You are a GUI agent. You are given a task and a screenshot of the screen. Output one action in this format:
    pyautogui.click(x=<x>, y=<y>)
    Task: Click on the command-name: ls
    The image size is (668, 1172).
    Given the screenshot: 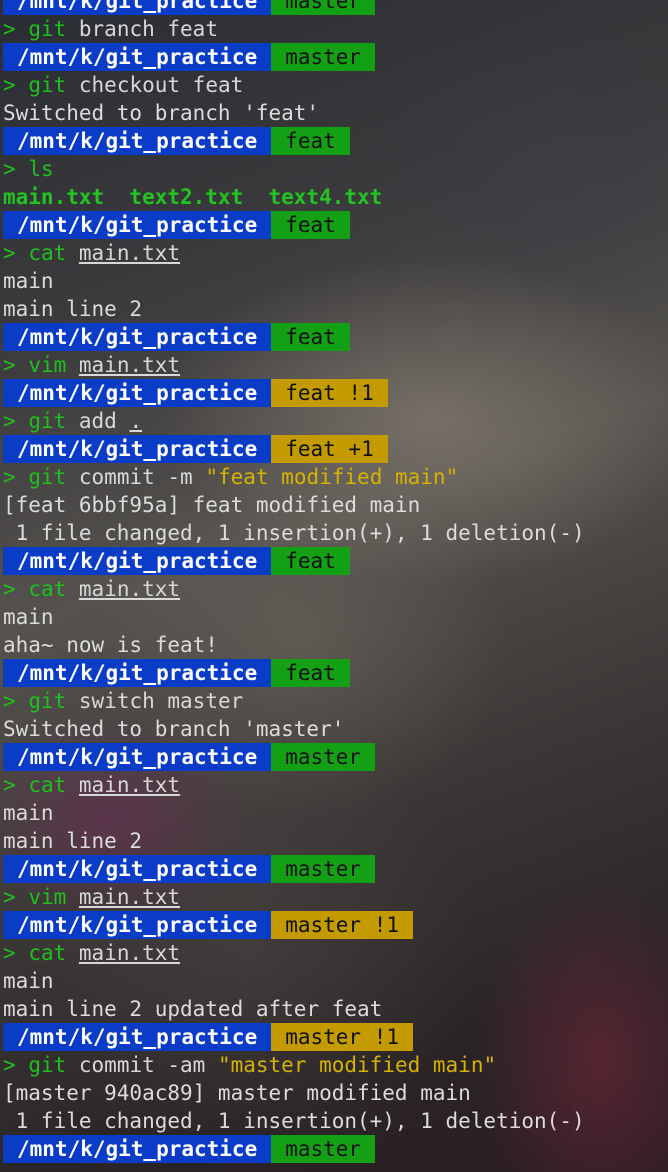 What is the action you would take?
    pyautogui.click(x=41, y=169)
    